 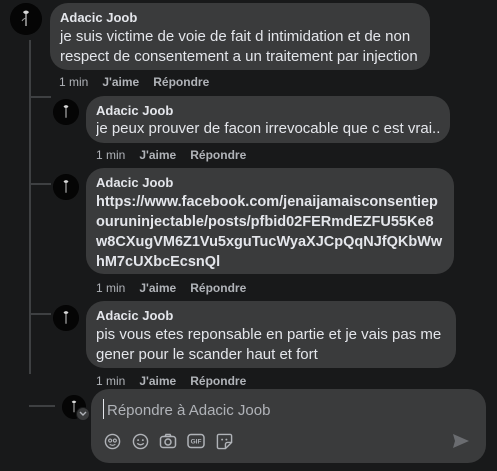 What do you see at coordinates (112, 441) in the screenshot?
I see `avatar-sticker-icon` at bounding box center [112, 441].